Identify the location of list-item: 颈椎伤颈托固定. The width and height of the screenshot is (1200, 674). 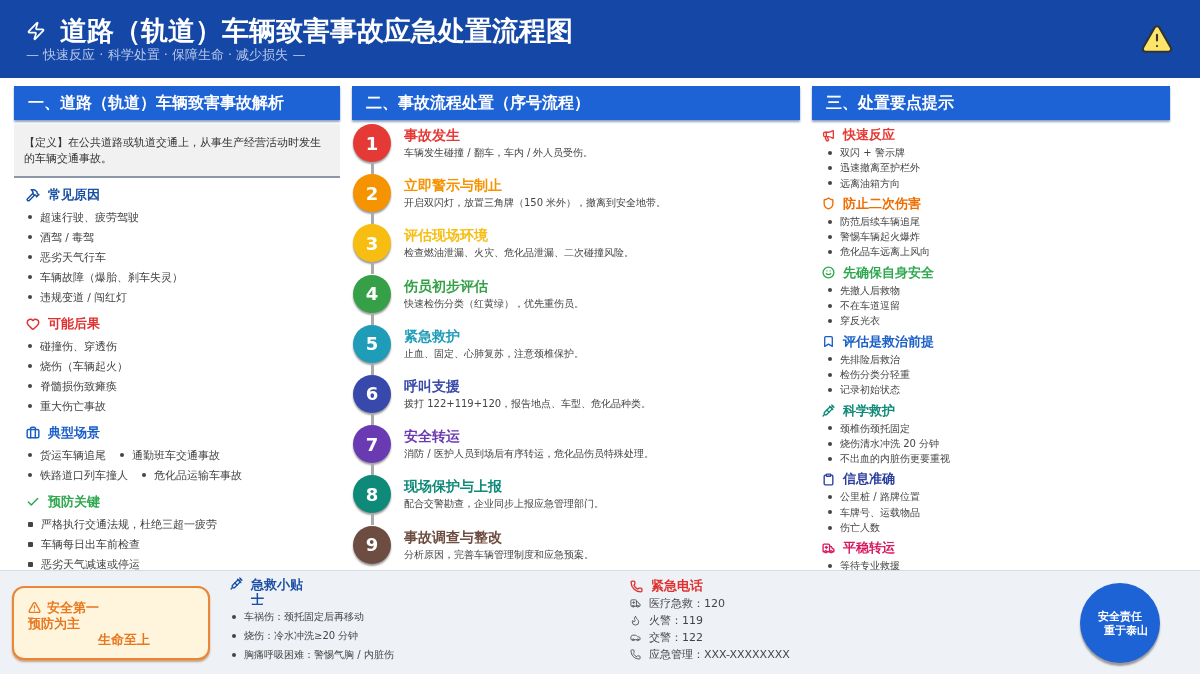
(875, 428).